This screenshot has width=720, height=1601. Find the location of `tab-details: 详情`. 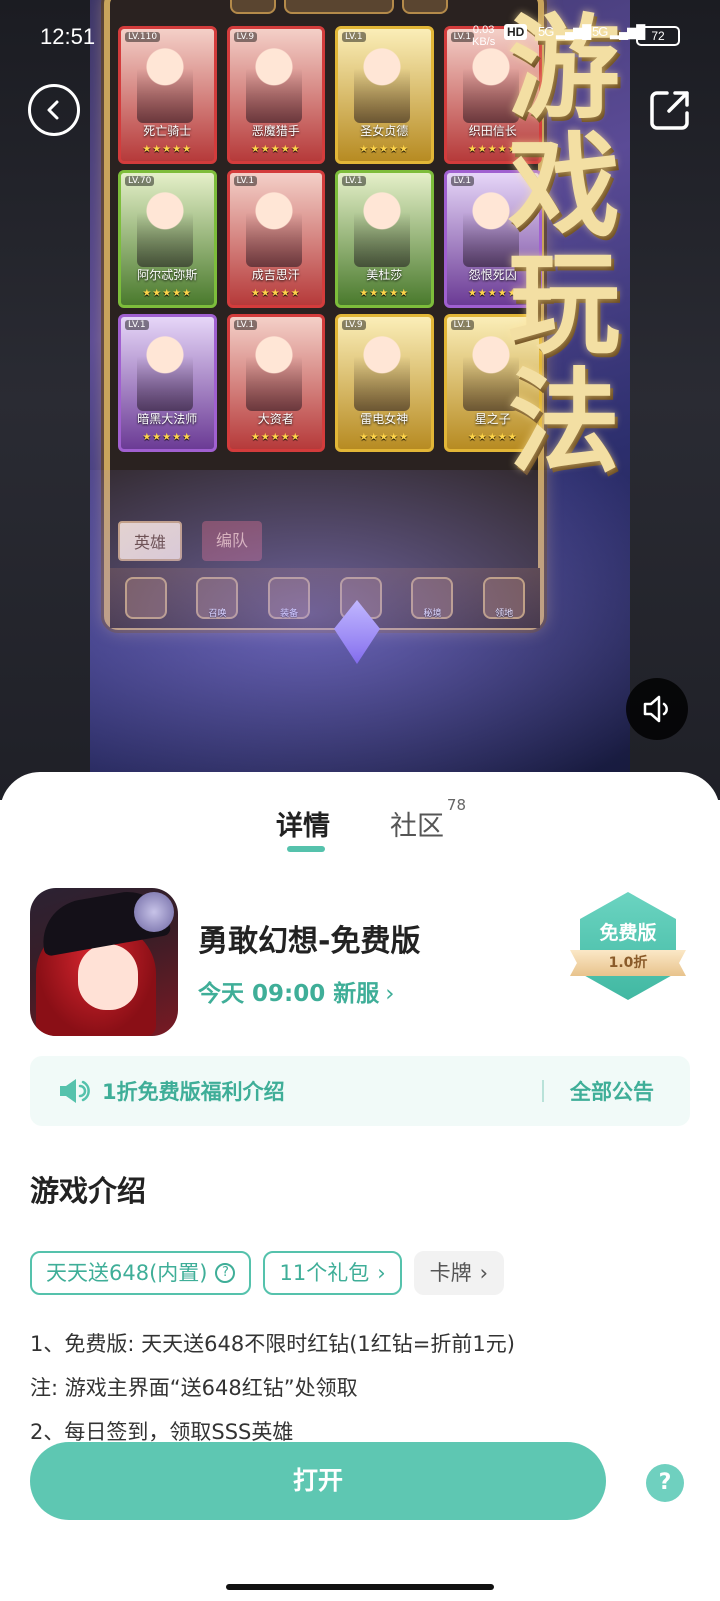

tab-details: 详情 is located at coordinates (303, 823).